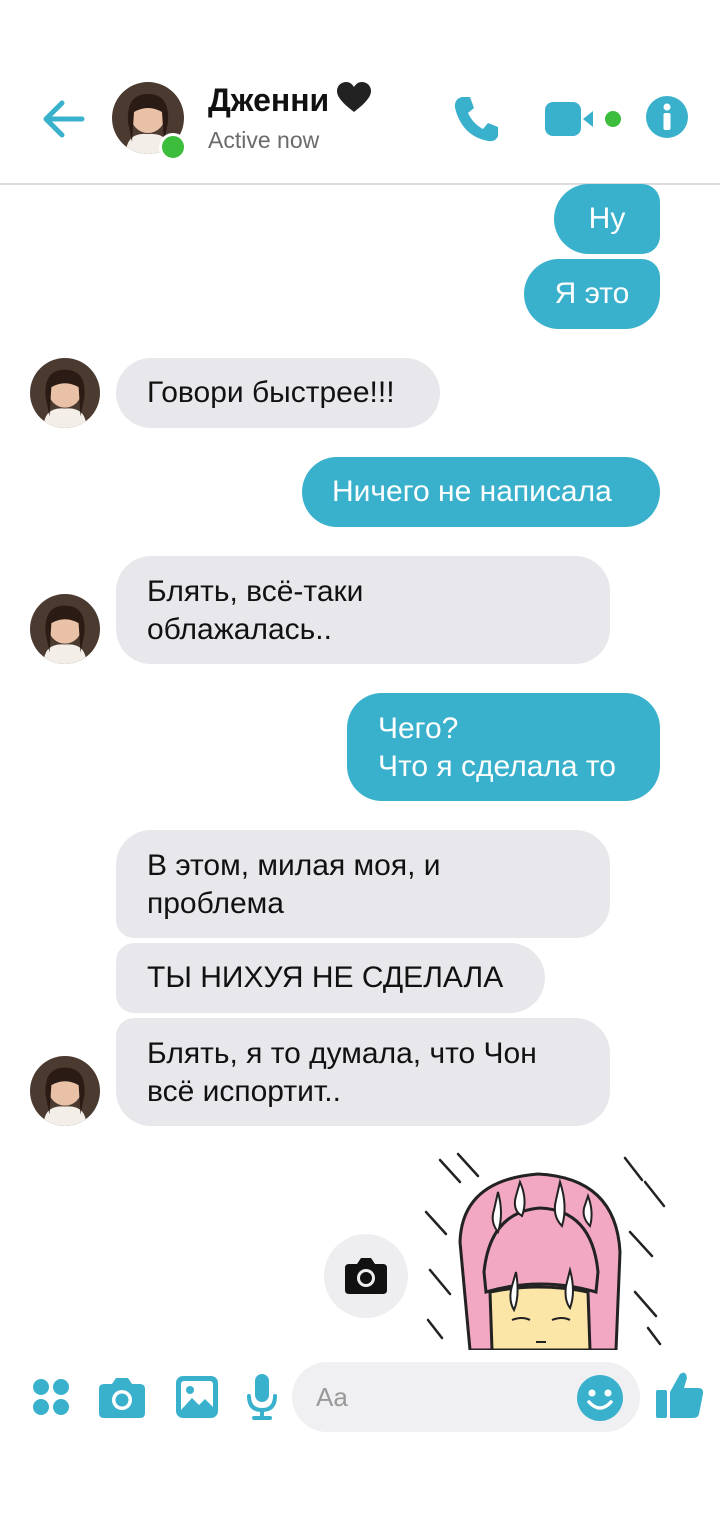 This screenshot has width=720, height=1520. I want to click on info-icon, so click(667, 117).